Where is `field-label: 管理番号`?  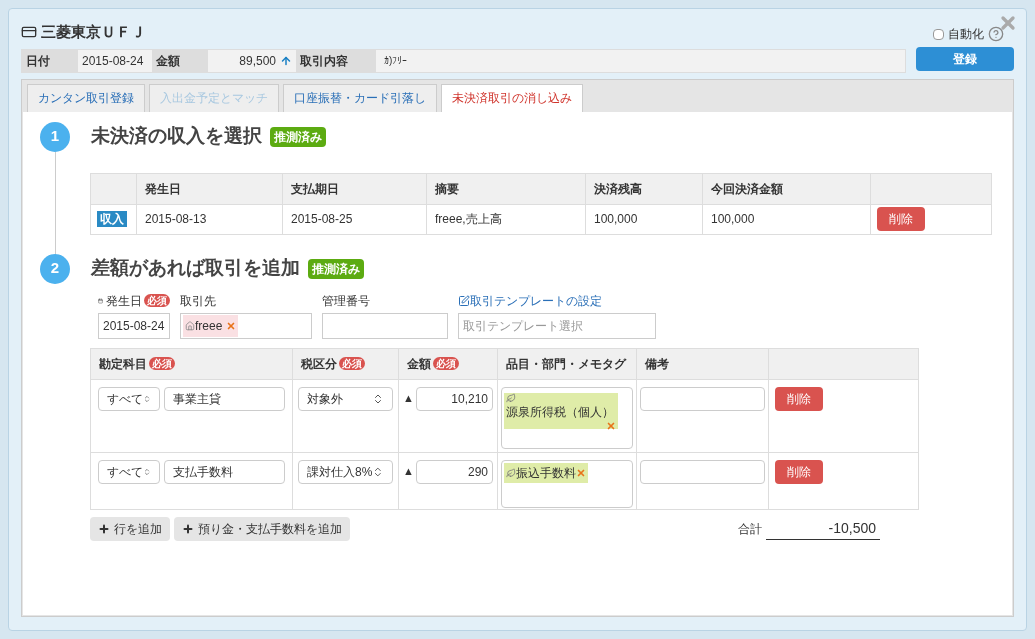
field-label: 管理番号 is located at coordinates (346, 301).